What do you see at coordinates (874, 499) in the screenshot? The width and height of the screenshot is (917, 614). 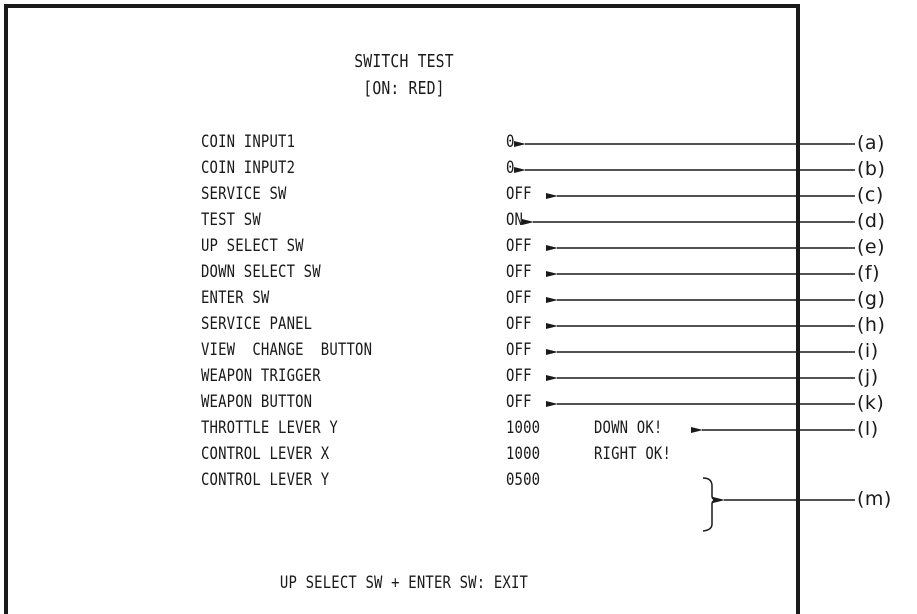 I see `callout-label: (m)` at bounding box center [874, 499].